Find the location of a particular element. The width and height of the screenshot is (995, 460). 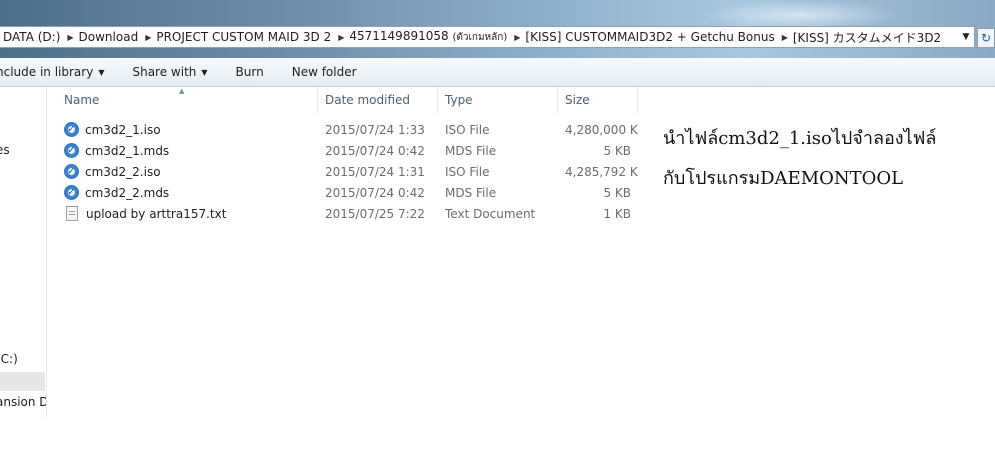

column-size-label: Size is located at coordinates (577, 100).